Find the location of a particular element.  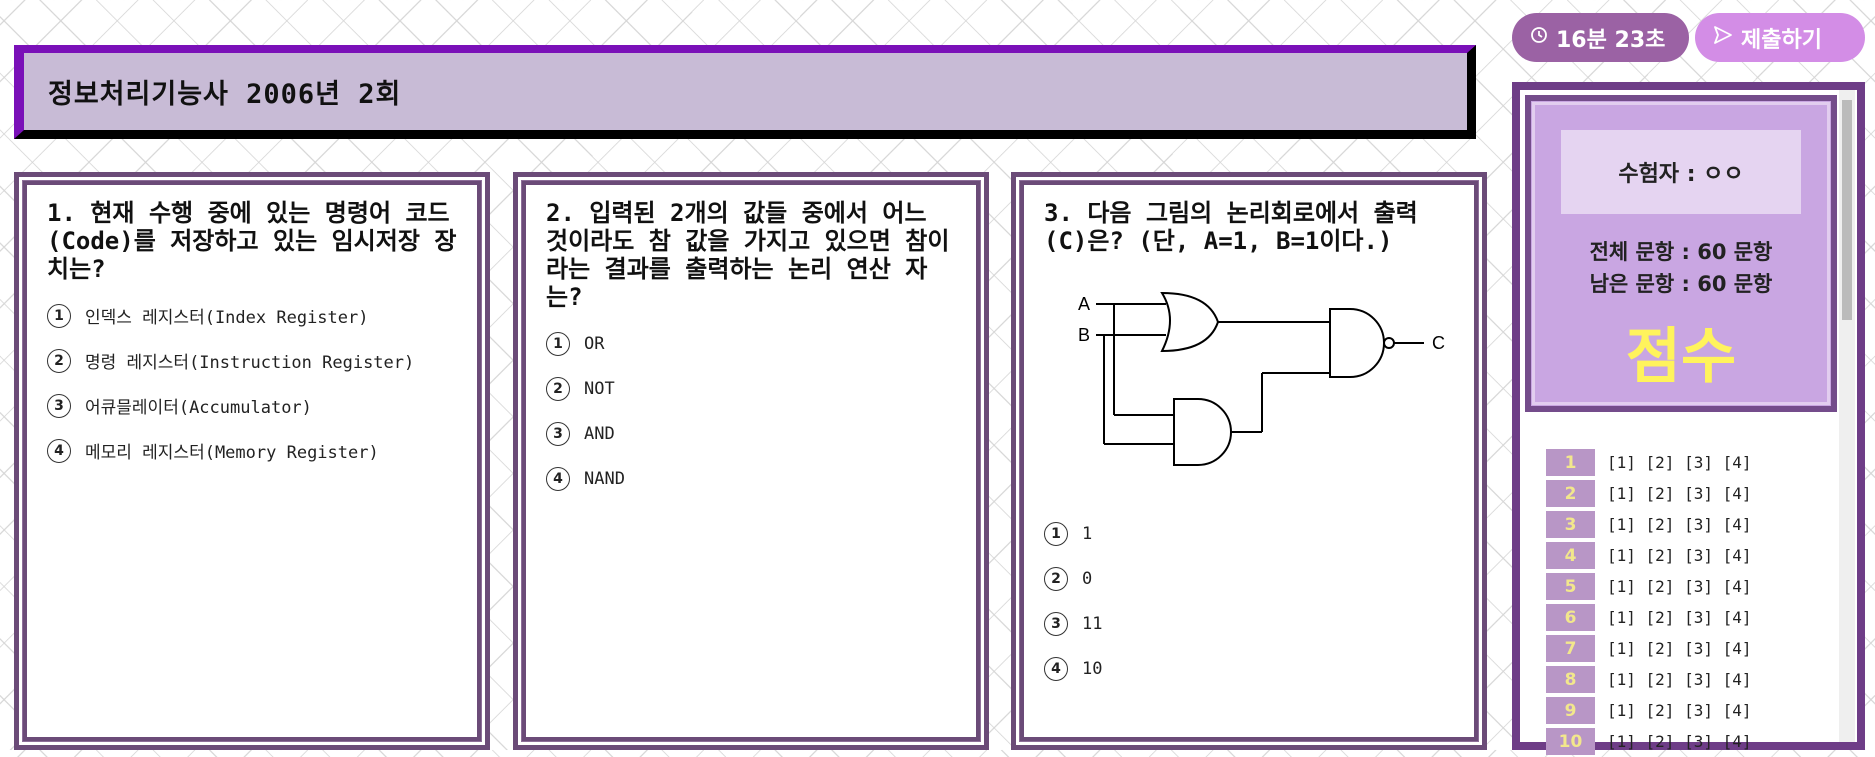

option-3: 3 AND is located at coordinates (751, 433).